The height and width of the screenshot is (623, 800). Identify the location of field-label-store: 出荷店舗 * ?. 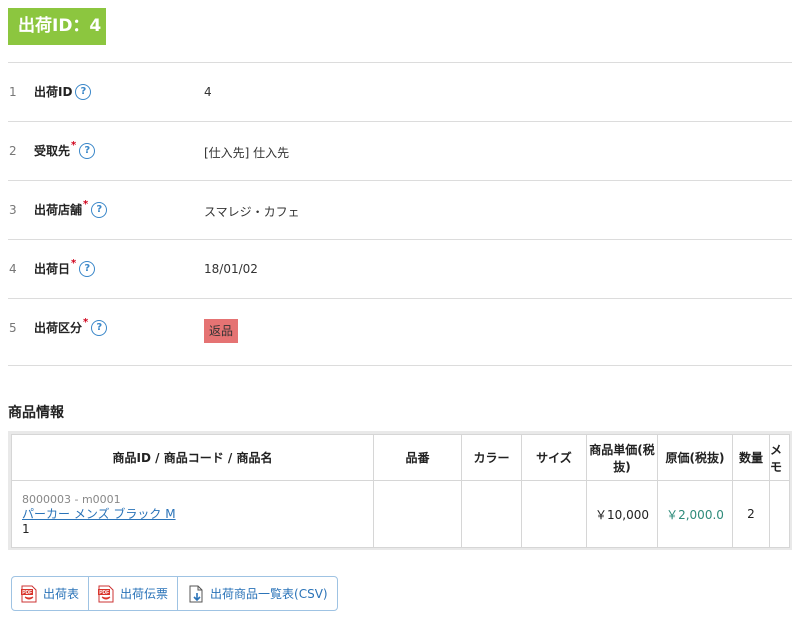
(71, 208).